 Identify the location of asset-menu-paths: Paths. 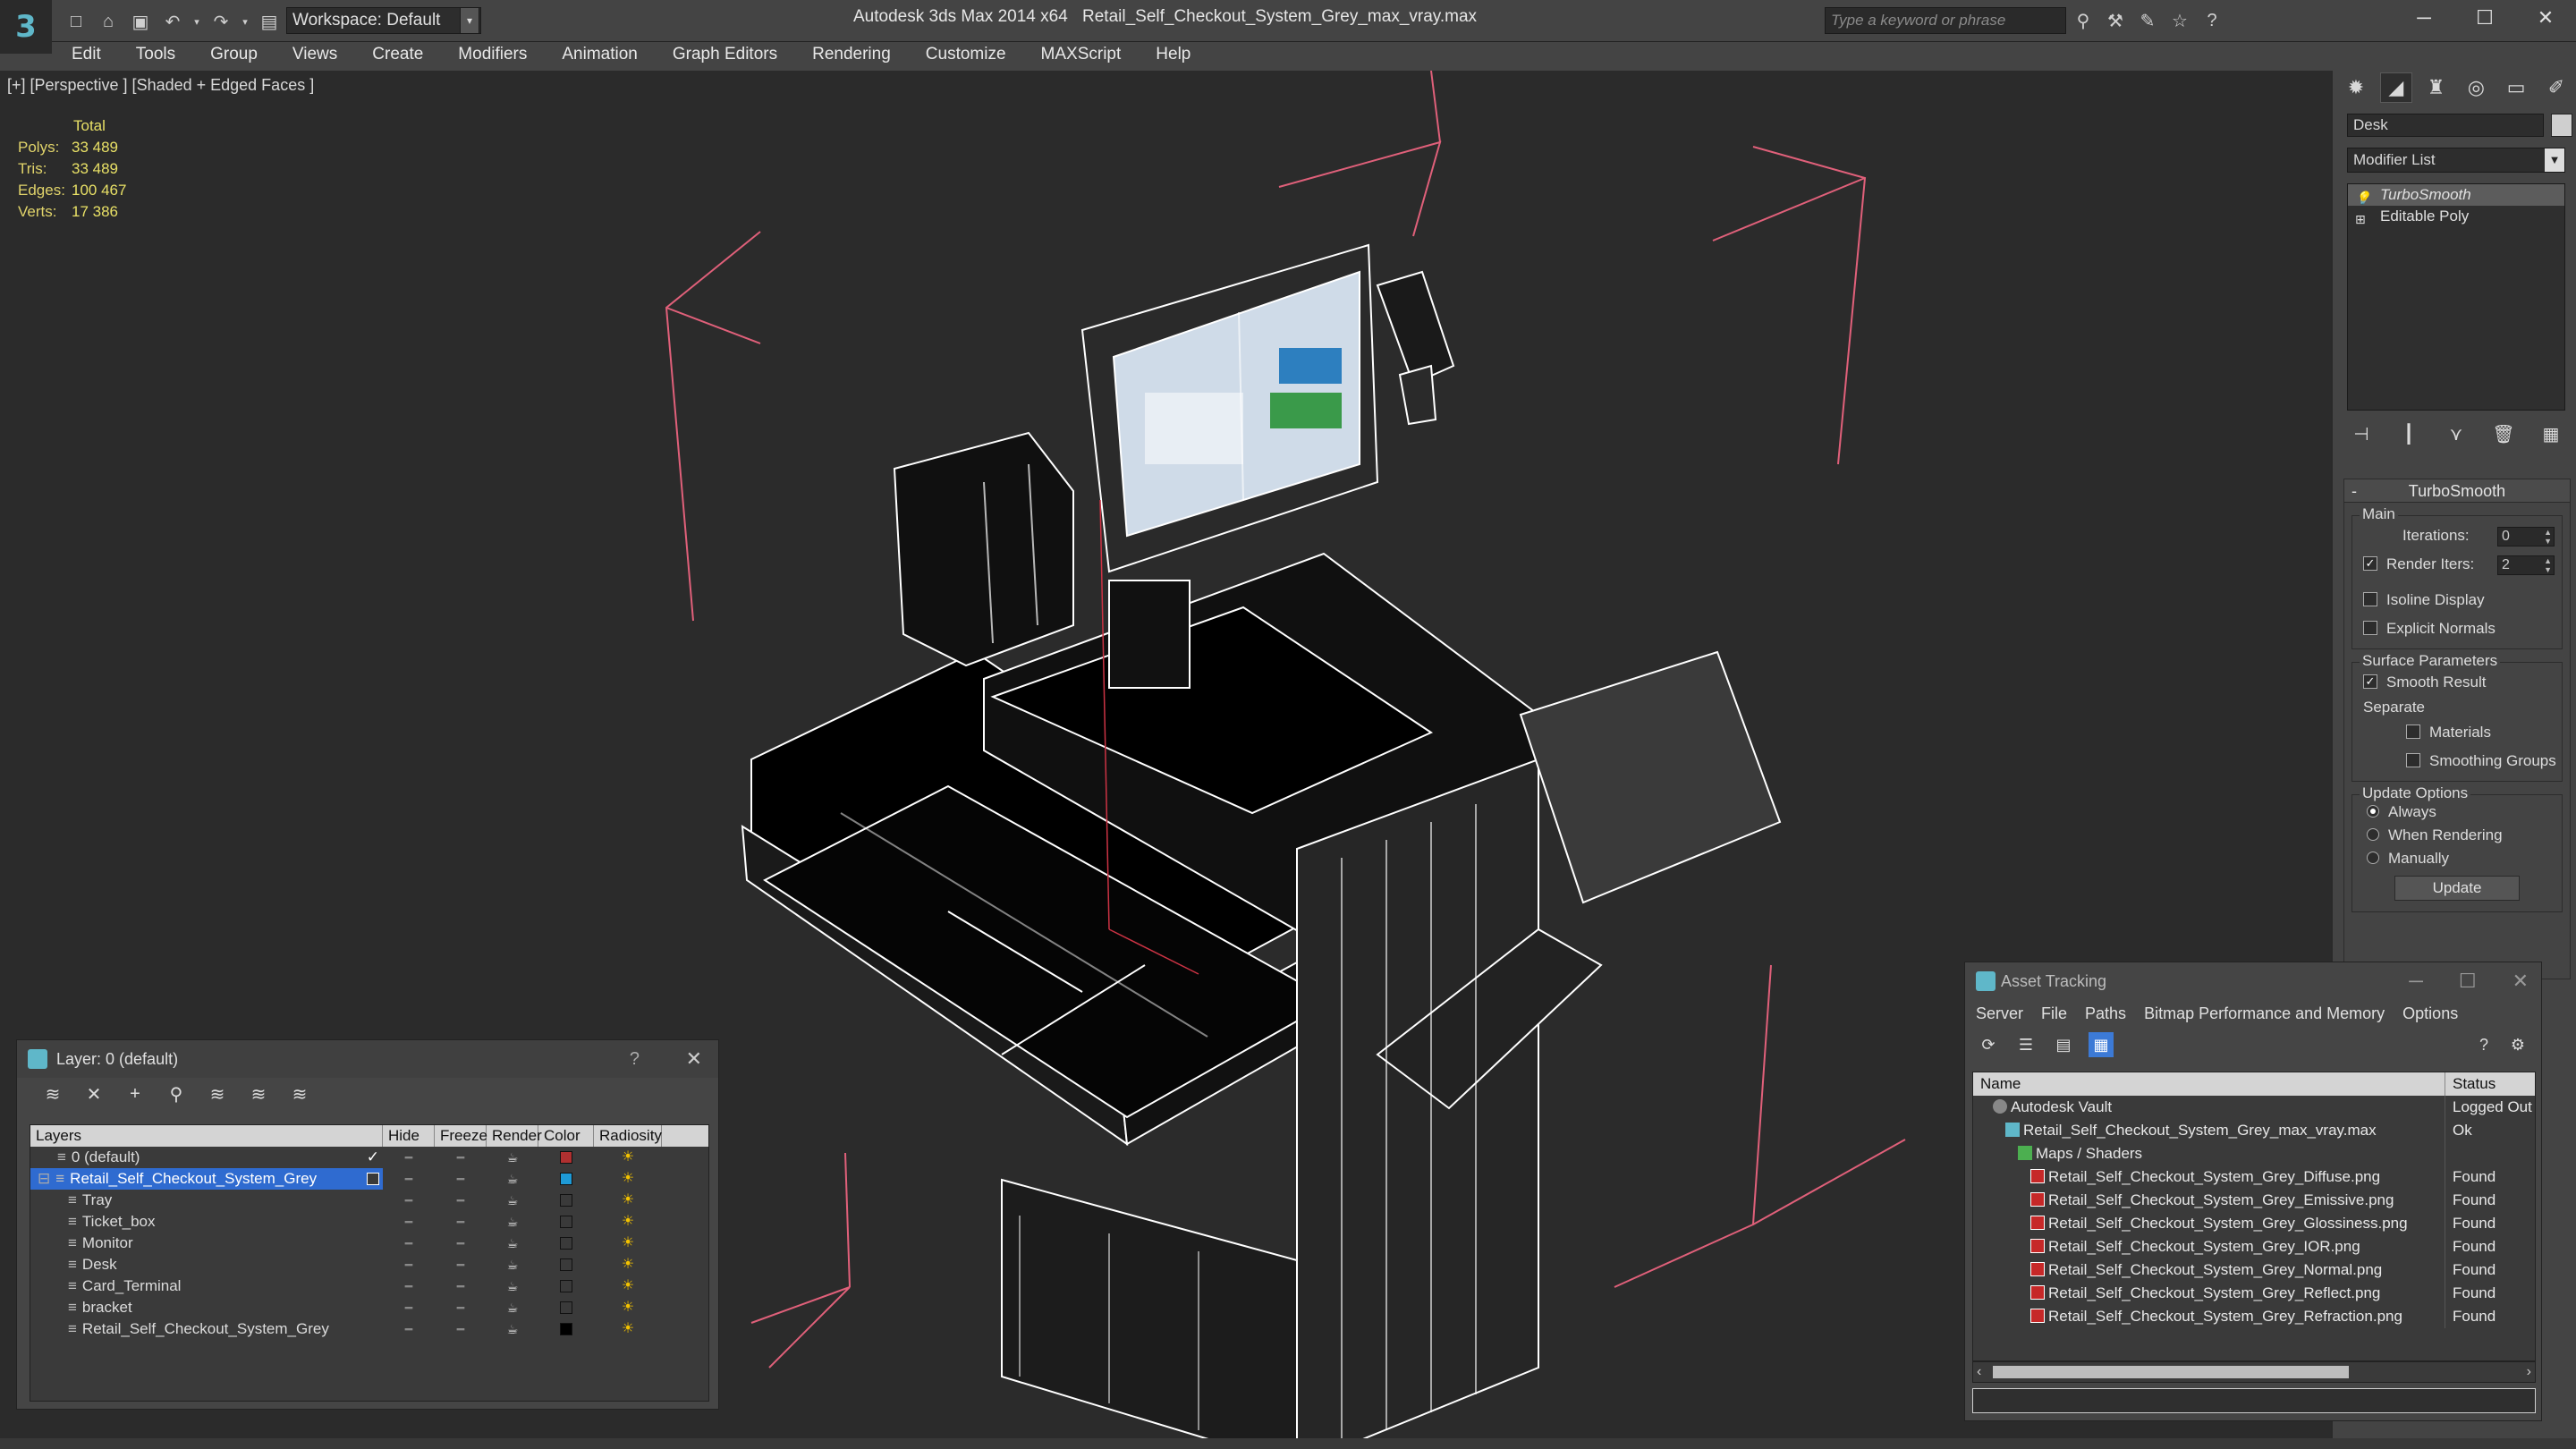
(2105, 1013).